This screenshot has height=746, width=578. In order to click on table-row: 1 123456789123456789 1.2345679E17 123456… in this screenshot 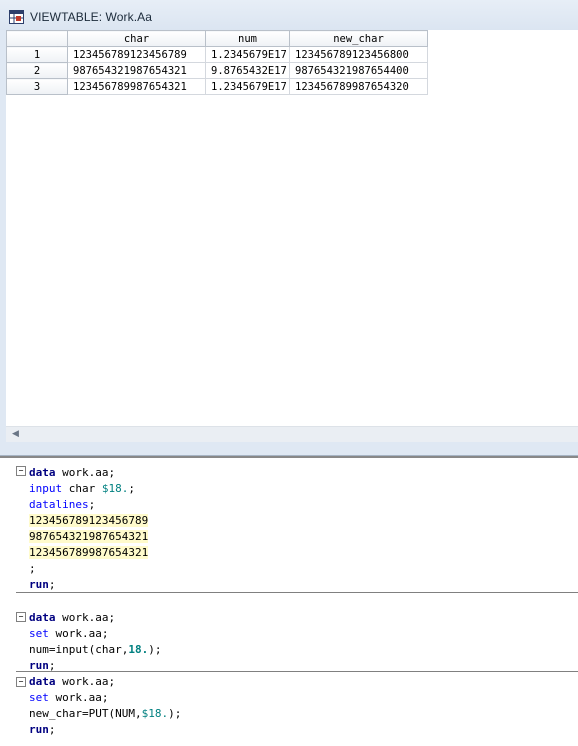, I will do `click(217, 54)`.